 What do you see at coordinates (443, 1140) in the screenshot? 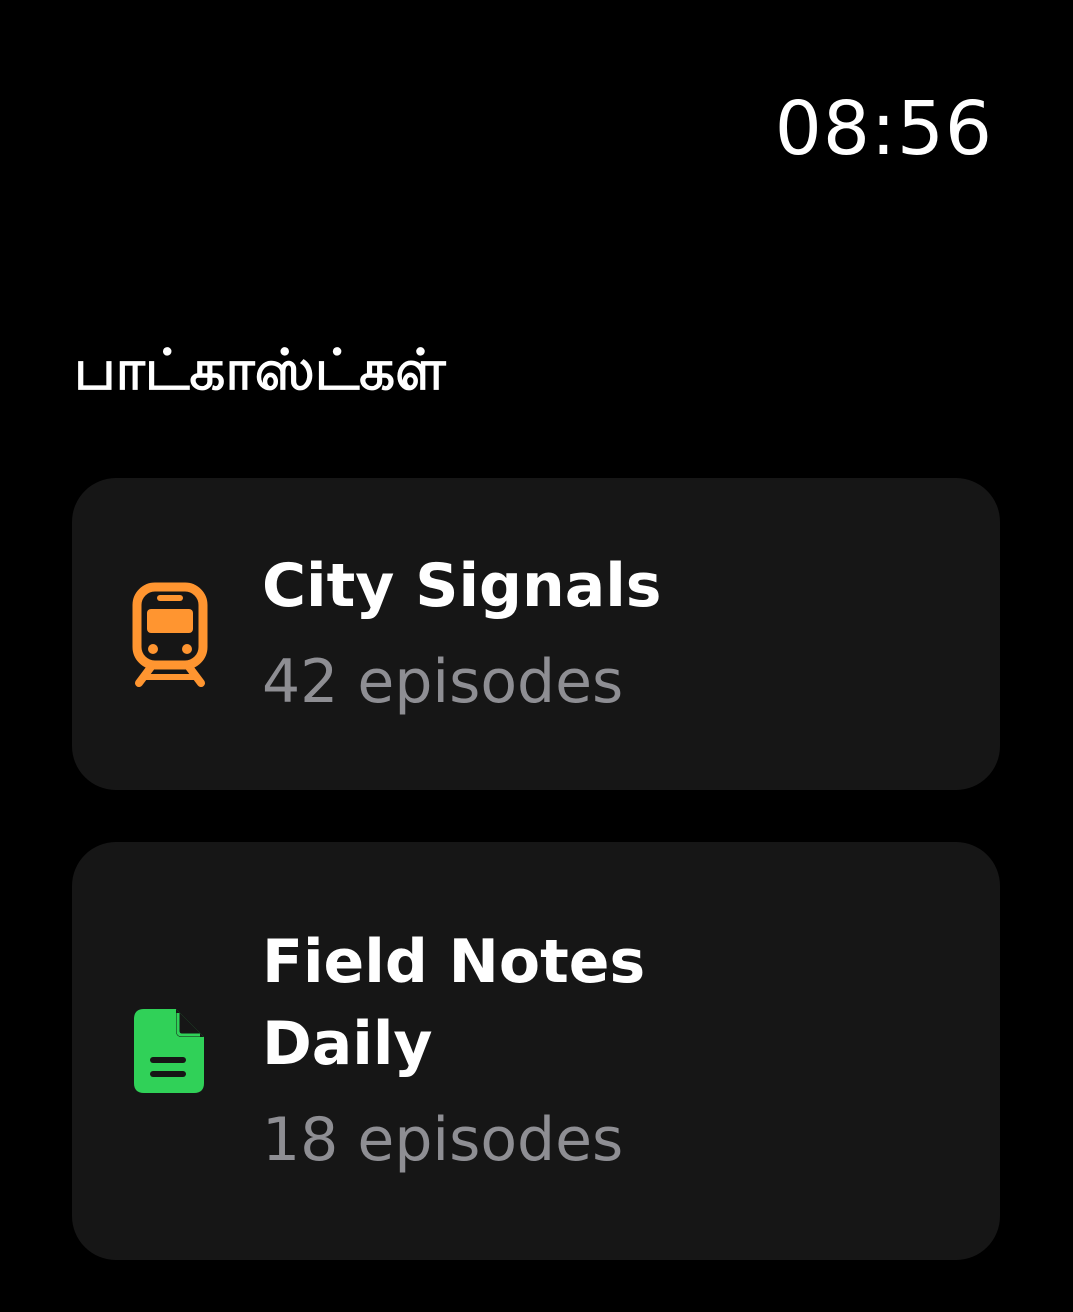
I see `podcast-episode-count: 18 episodes` at bounding box center [443, 1140].